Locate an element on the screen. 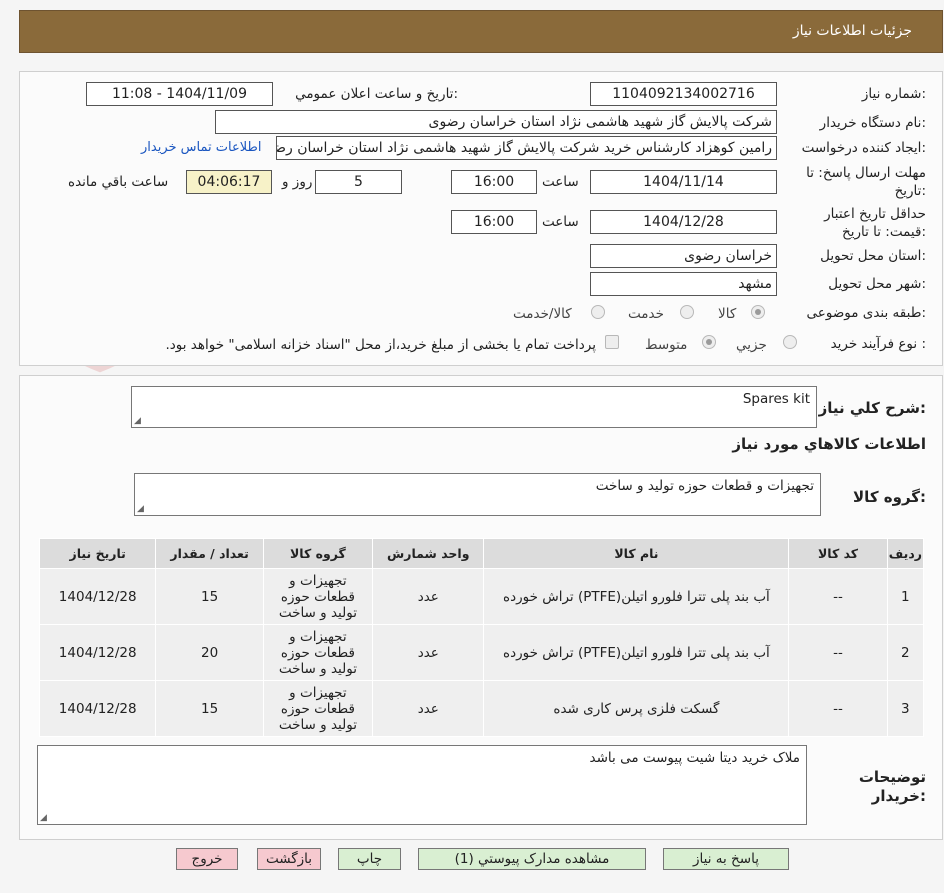  category-goods-radio is located at coordinates (758, 312).